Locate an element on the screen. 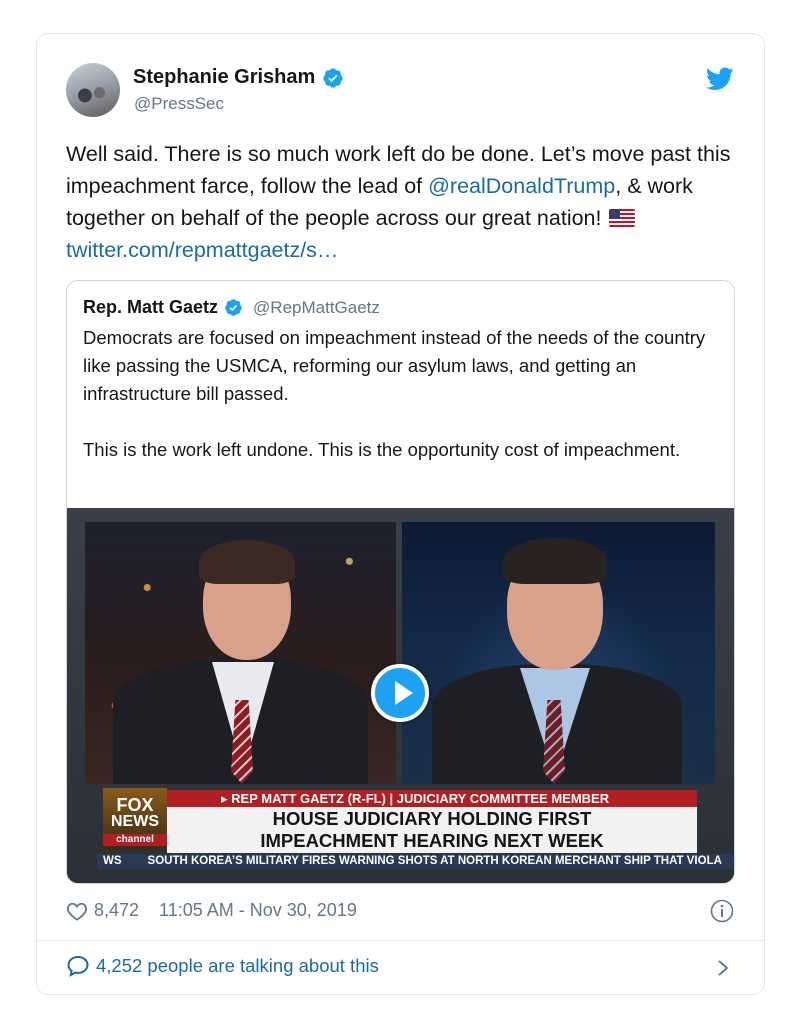 The image size is (800, 1029). chyron-line-1: HOUSE JUDICIARY HOLDING FIRST is located at coordinates (432, 818).